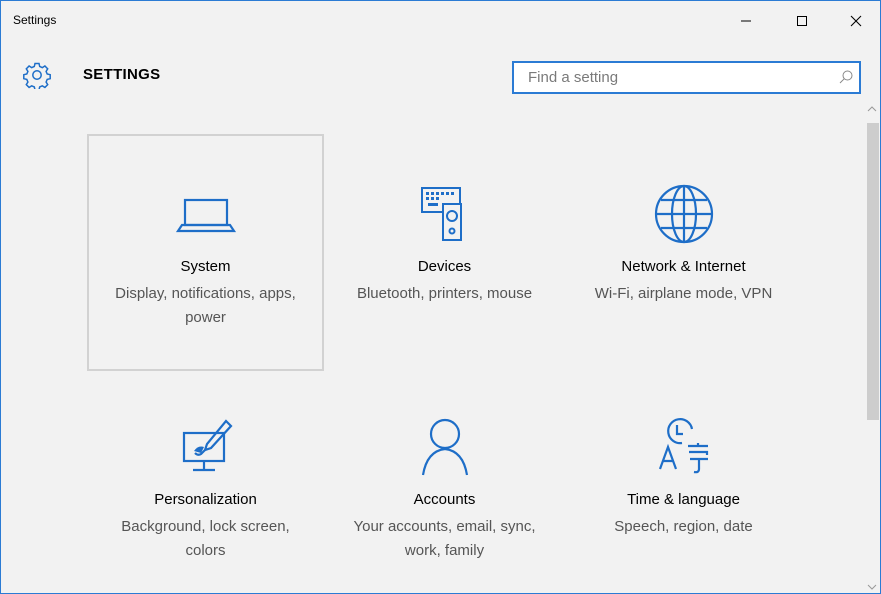 The height and width of the screenshot is (594, 881). I want to click on category-description: Wi-Fi, airplane mode, VPN, so click(683, 293).